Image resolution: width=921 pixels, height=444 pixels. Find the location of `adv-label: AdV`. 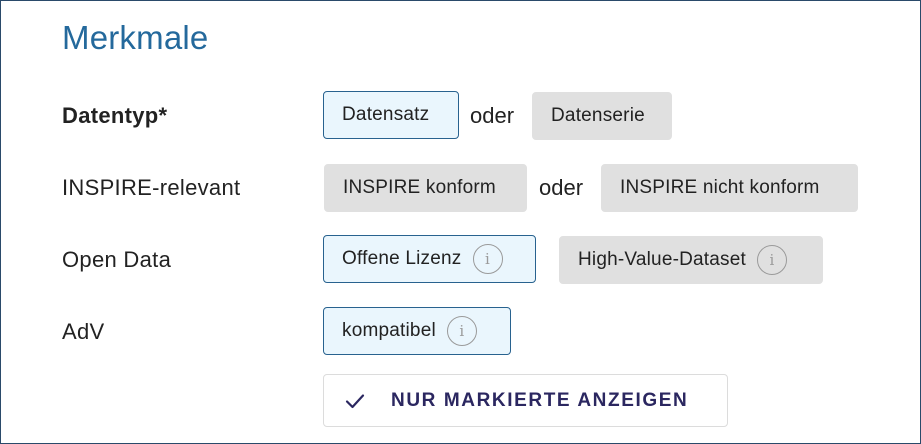

adv-label: AdV is located at coordinates (83, 331).